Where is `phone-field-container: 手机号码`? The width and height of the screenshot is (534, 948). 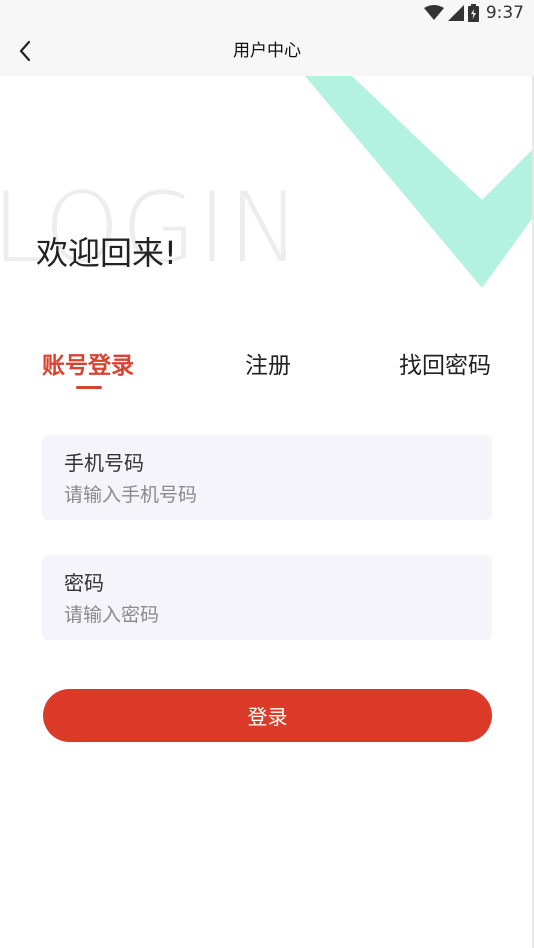
phone-field-container: 手机号码 is located at coordinates (267, 477).